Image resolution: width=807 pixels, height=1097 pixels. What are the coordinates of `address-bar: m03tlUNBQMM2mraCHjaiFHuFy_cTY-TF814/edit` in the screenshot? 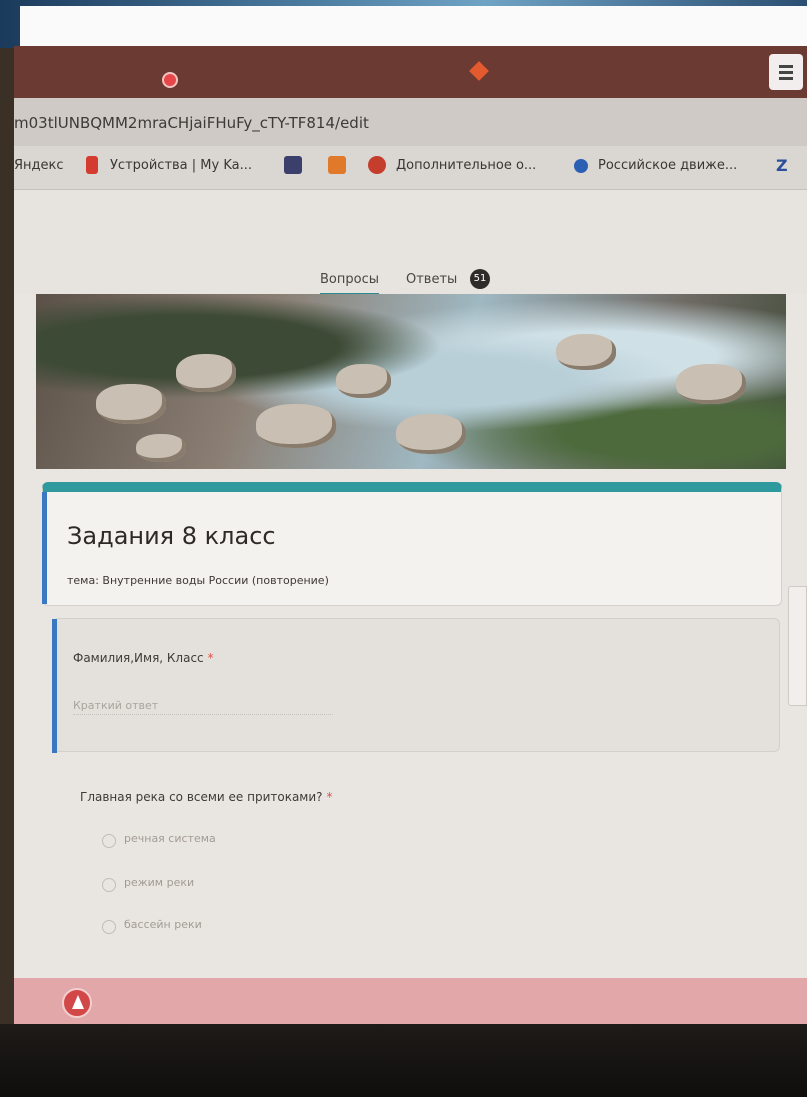 It's located at (410, 122).